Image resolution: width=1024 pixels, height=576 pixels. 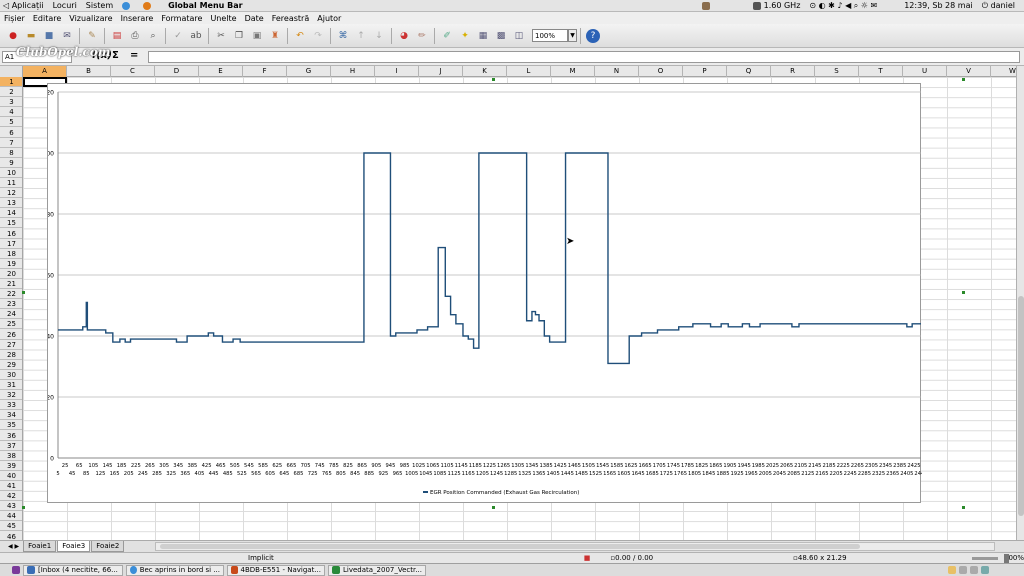 I want to click on vertical-scrollbar, so click(x=1020, y=303).